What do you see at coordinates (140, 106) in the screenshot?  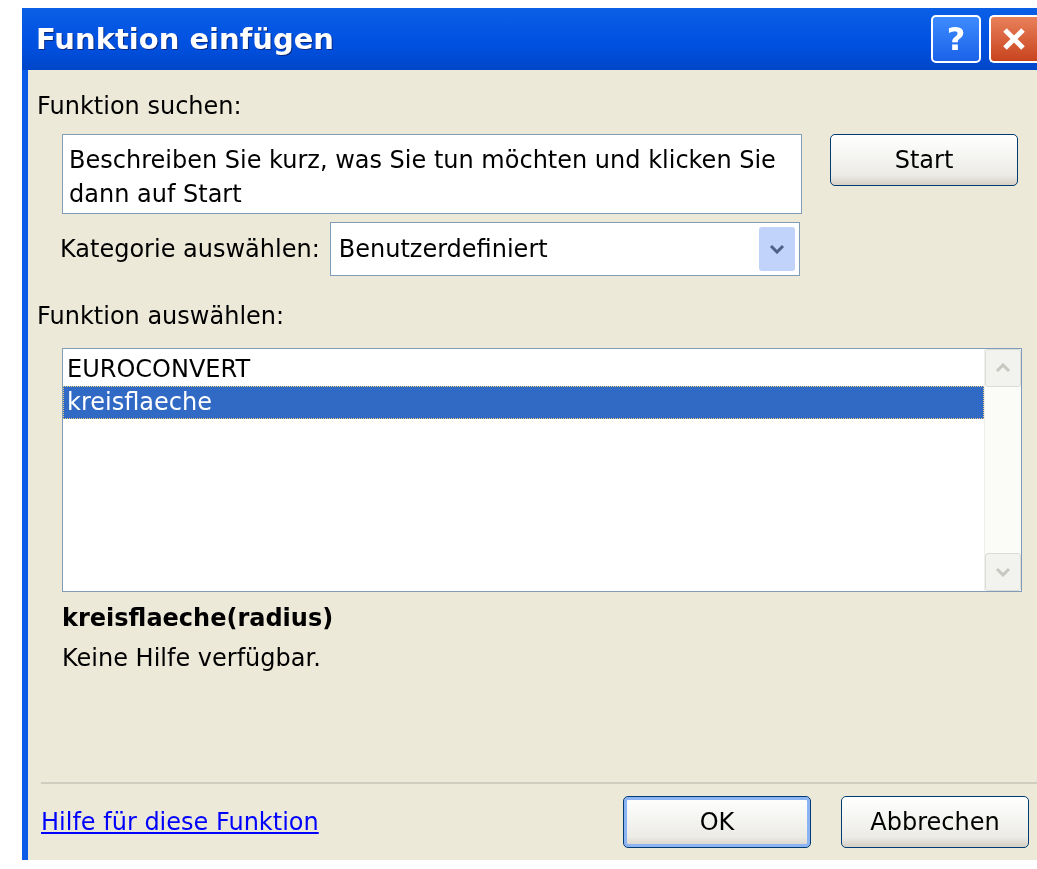 I see `search-label: Funktion suchen:` at bounding box center [140, 106].